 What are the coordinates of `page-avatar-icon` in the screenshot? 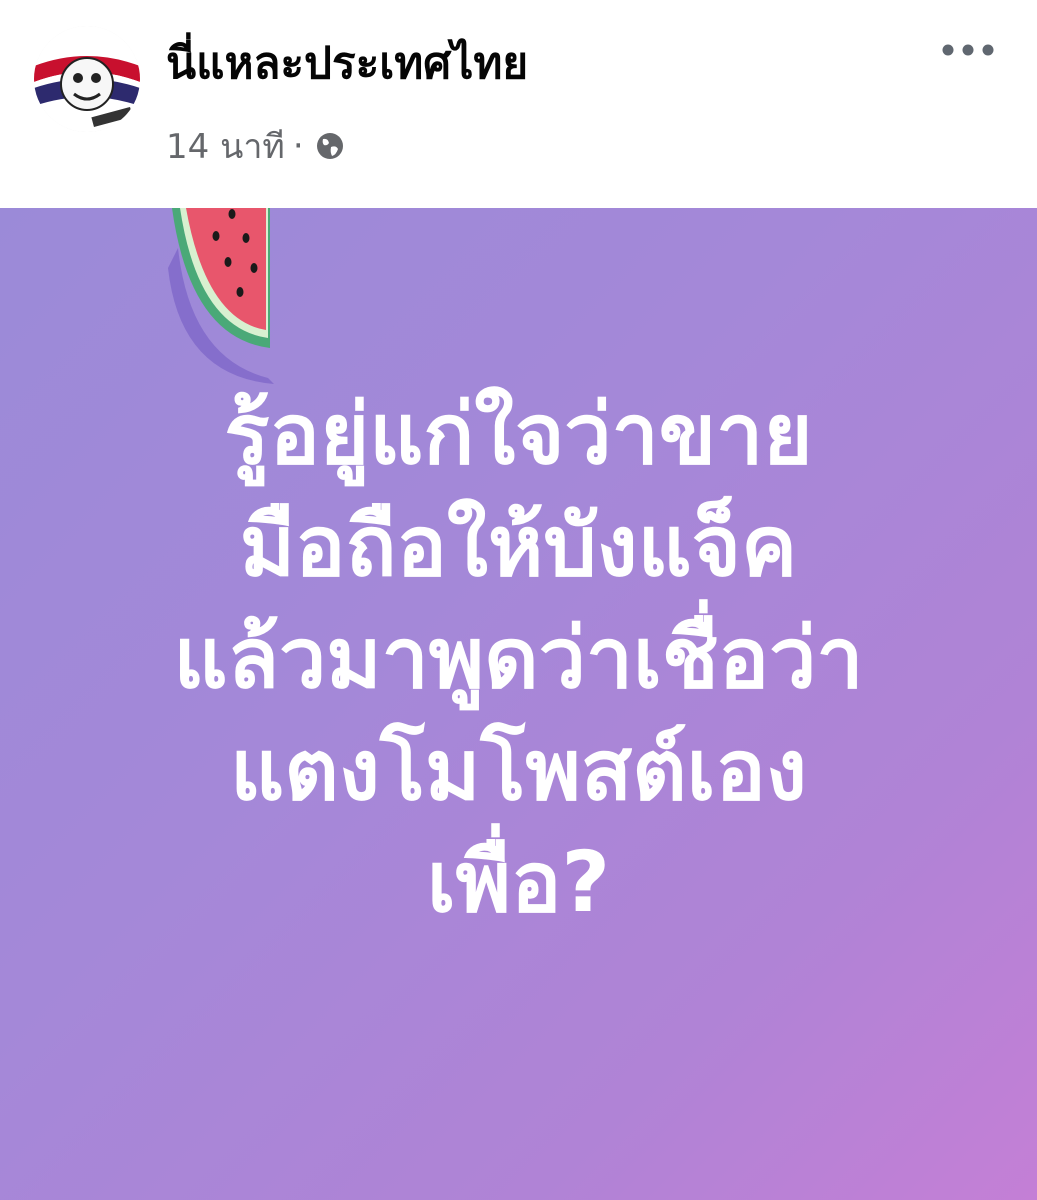 It's located at (87, 79).